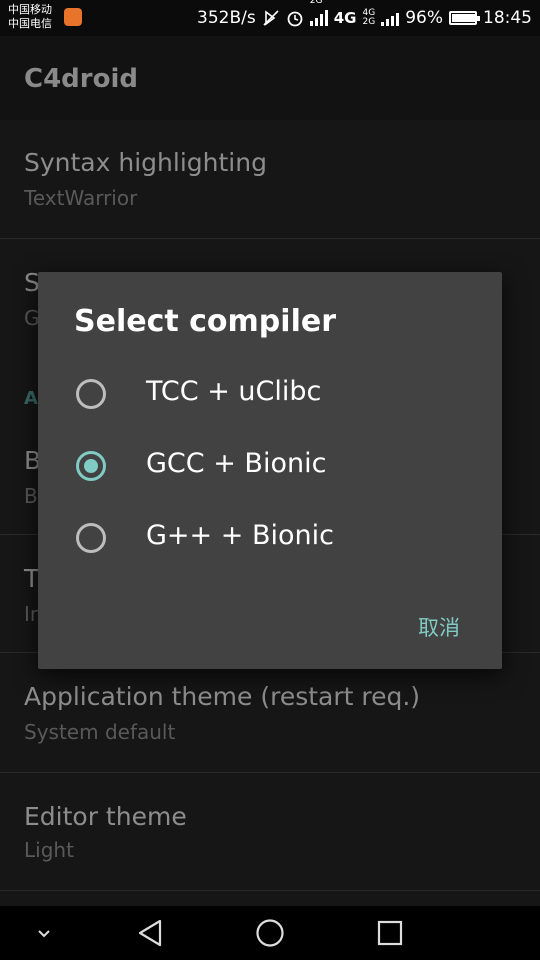 Image resolution: width=540 pixels, height=960 pixels. What do you see at coordinates (369, 22) in the screenshot?
I see `net-2g-small: 2G` at bounding box center [369, 22].